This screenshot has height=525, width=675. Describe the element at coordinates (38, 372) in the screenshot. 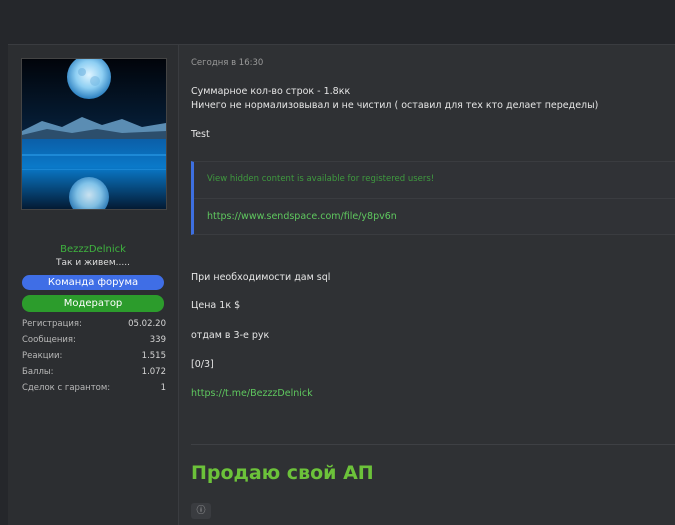

I see `stat-label: Баллы:` at that location.